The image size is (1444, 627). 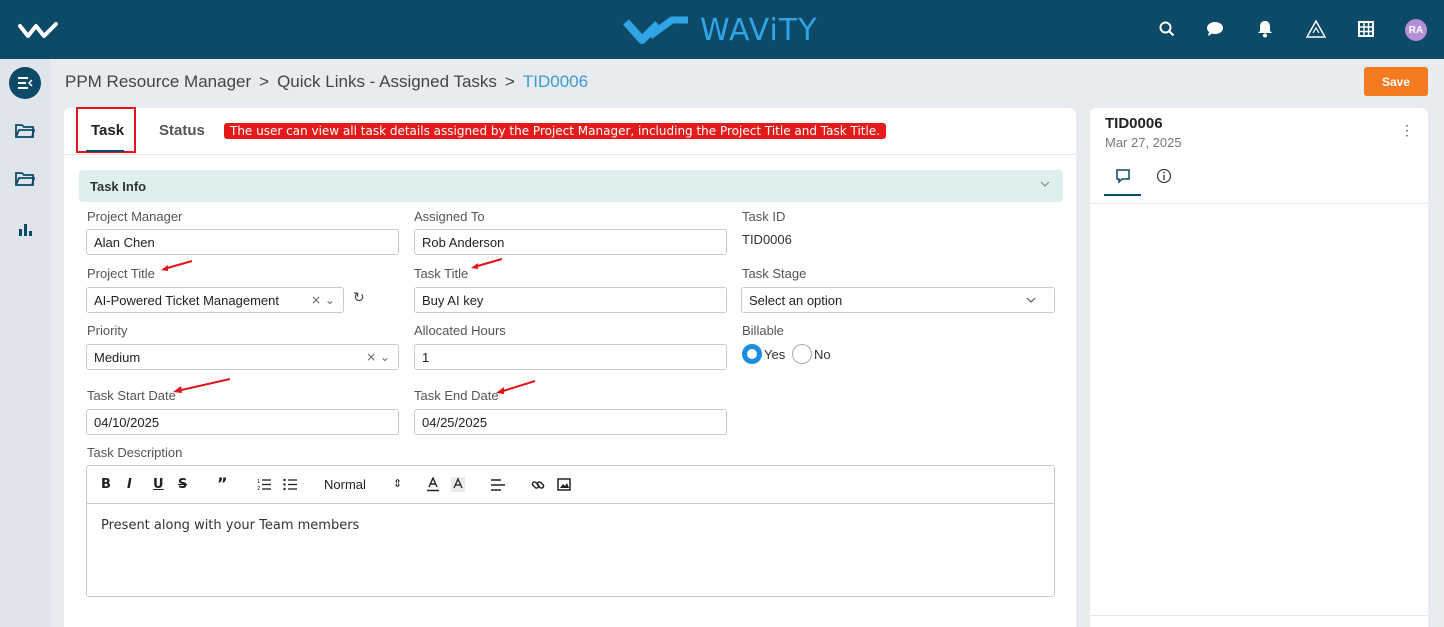 What do you see at coordinates (264, 484) in the screenshot?
I see `ordered-list-icon: 12` at bounding box center [264, 484].